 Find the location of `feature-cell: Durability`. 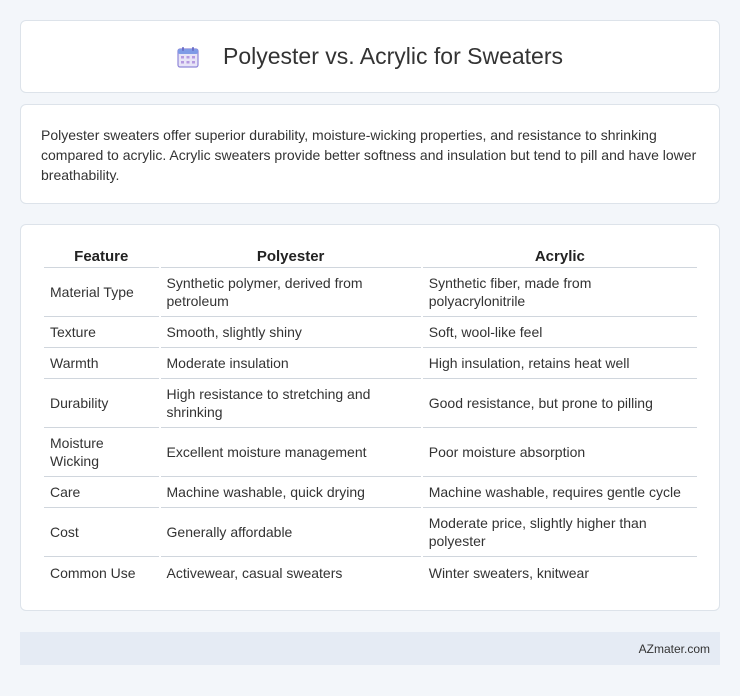

feature-cell: Durability is located at coordinates (101, 403).